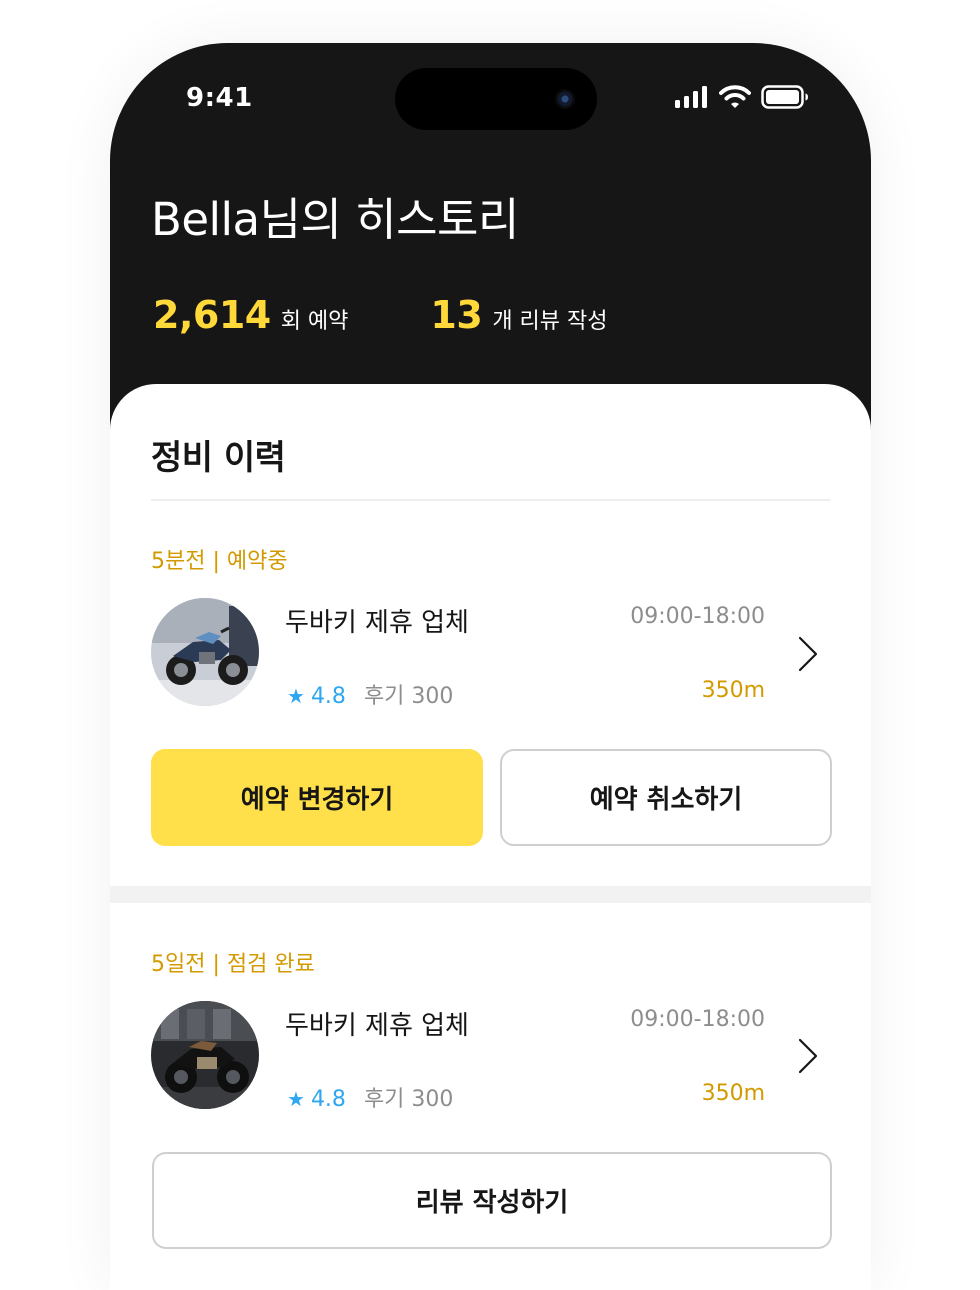  What do you see at coordinates (496, 99) in the screenshot?
I see `dynamic-island` at bounding box center [496, 99].